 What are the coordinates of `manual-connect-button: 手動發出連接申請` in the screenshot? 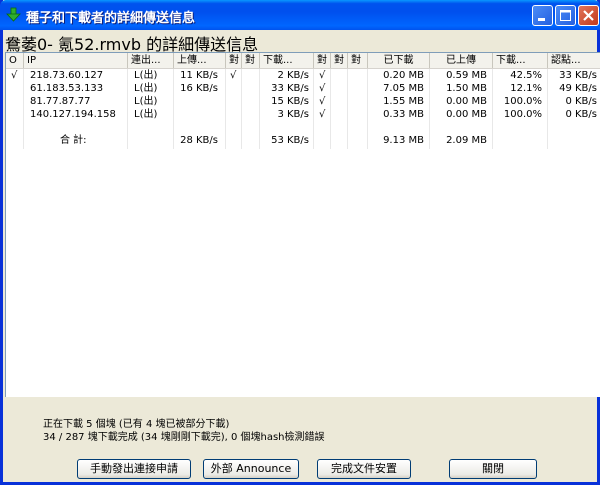 It's located at (134, 469).